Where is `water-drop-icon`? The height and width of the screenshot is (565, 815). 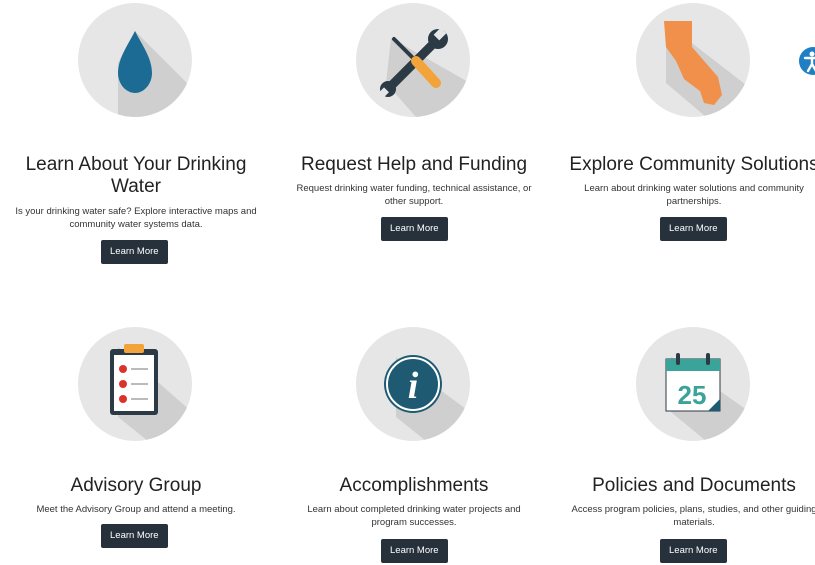
water-drop-icon is located at coordinates (135, 60).